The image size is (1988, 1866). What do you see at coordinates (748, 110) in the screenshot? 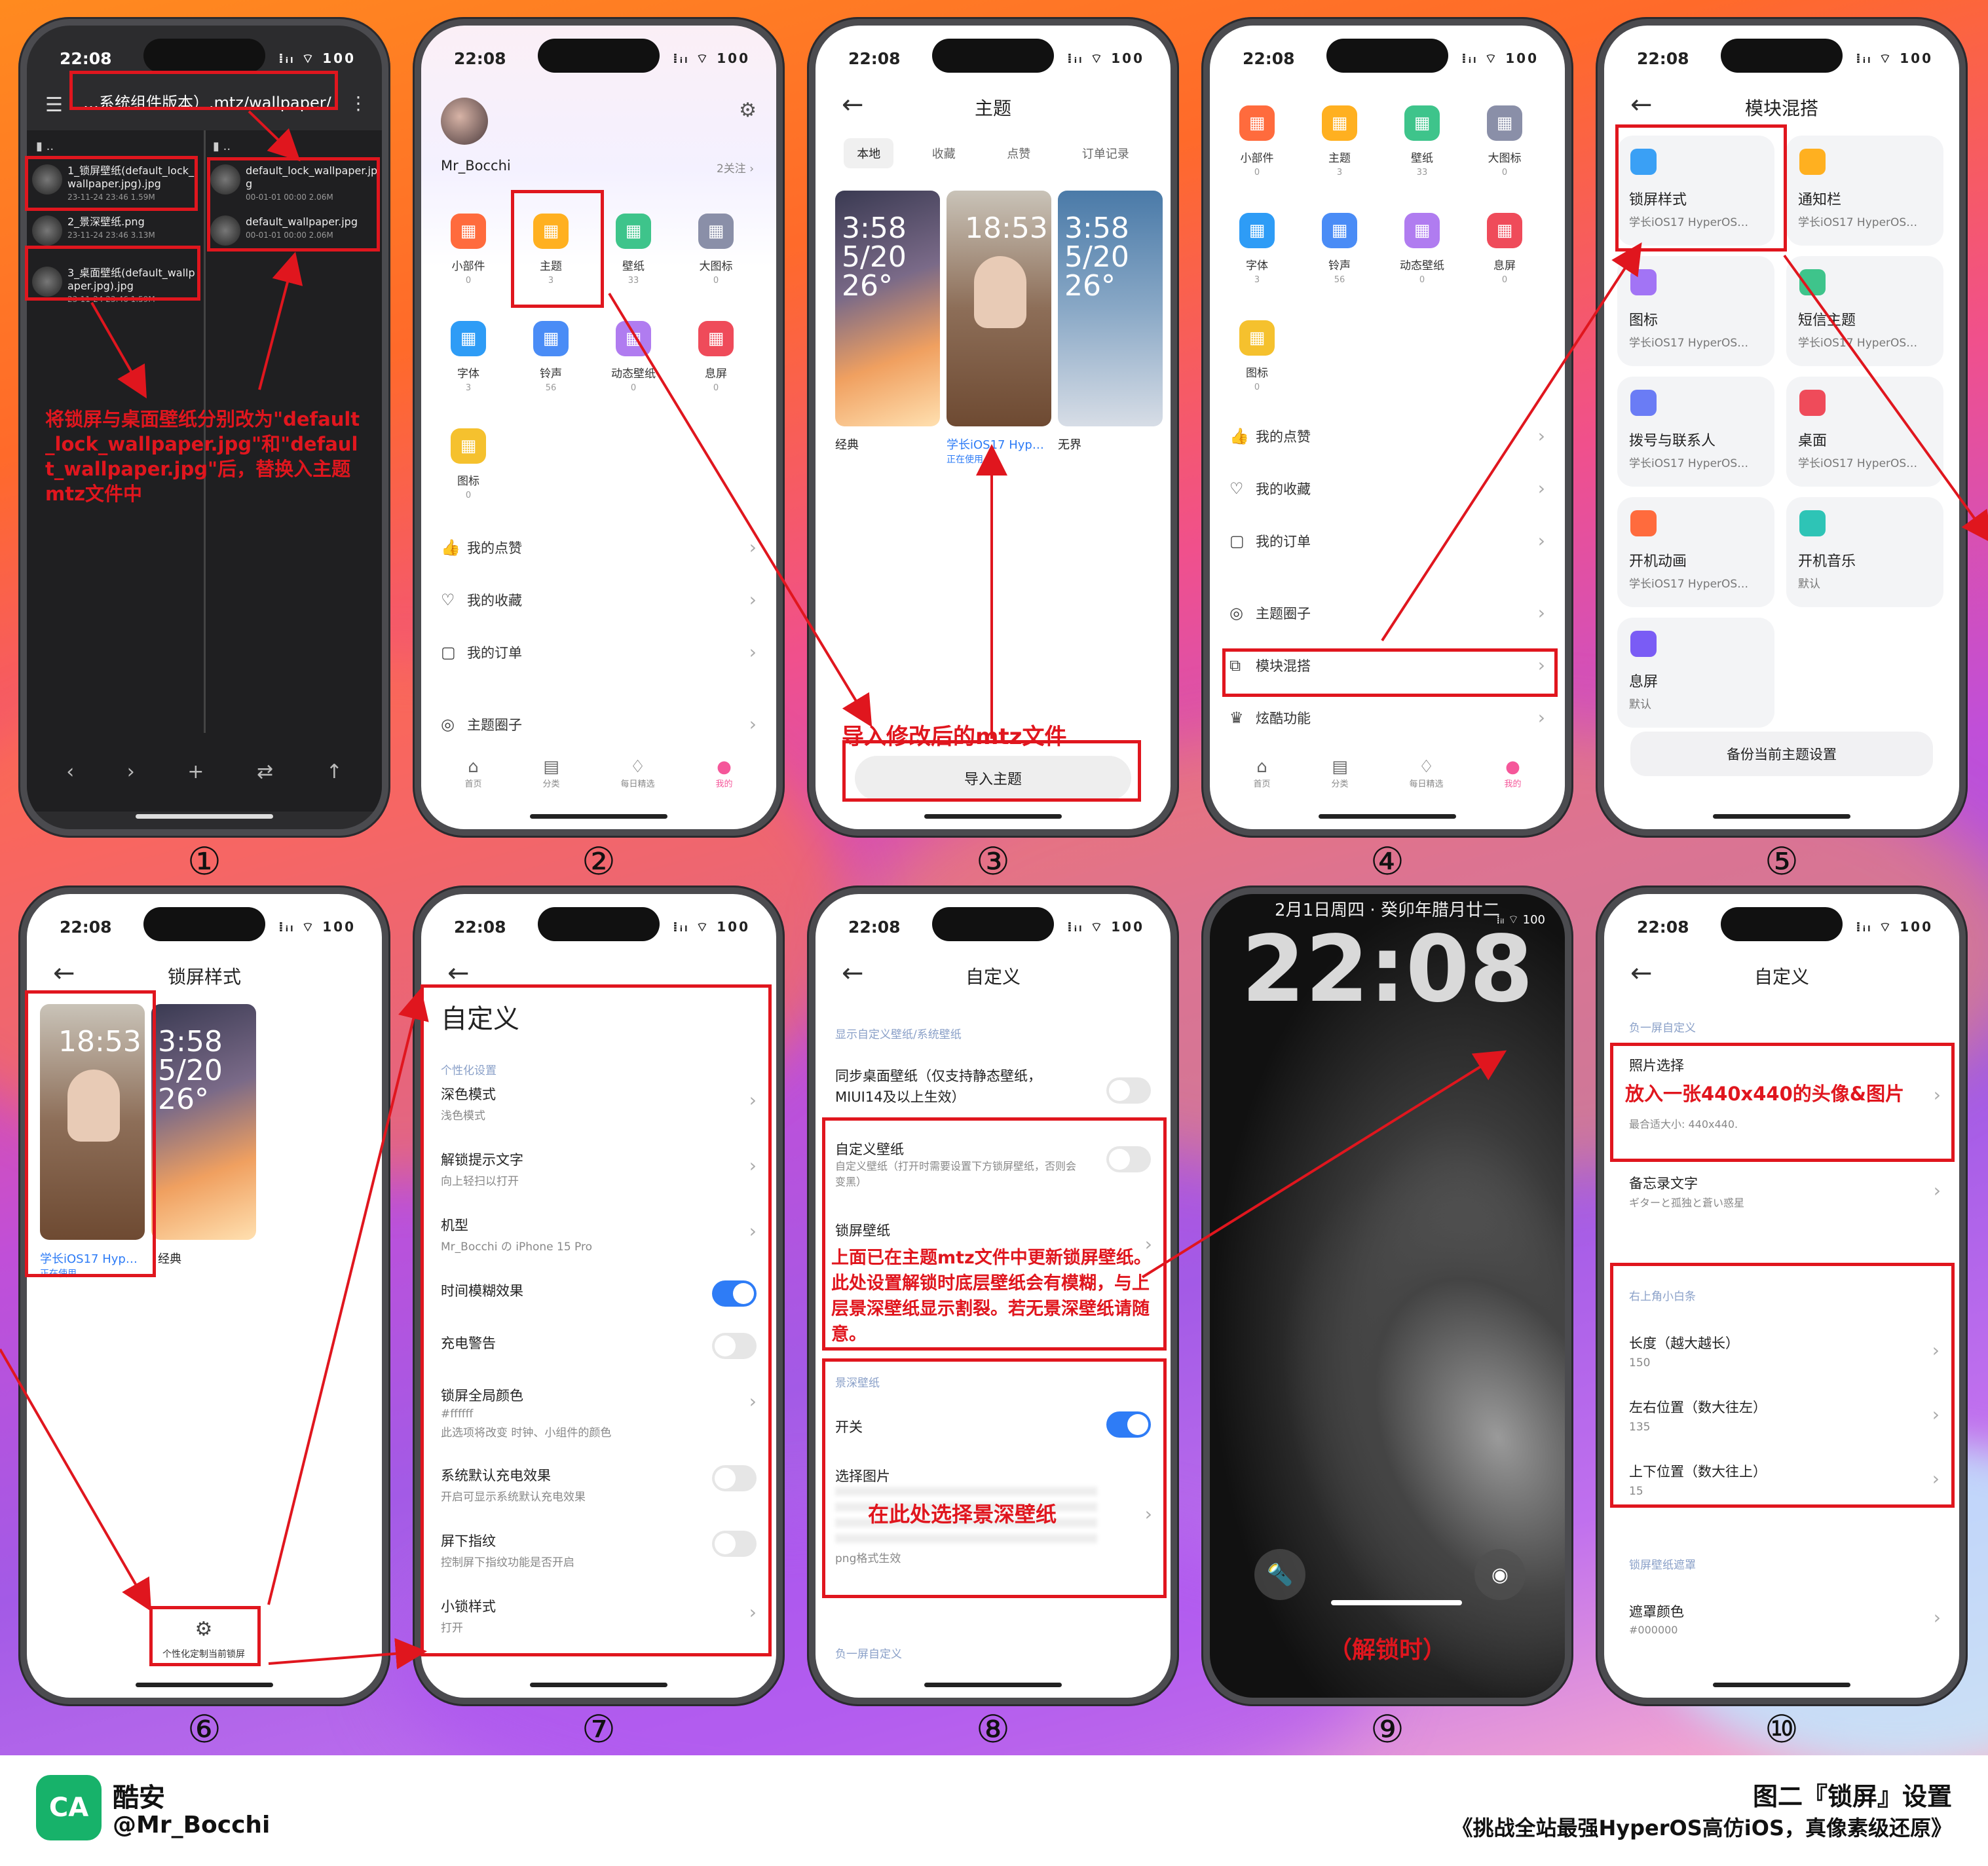
I see `settings-icon: ⚙` at bounding box center [748, 110].